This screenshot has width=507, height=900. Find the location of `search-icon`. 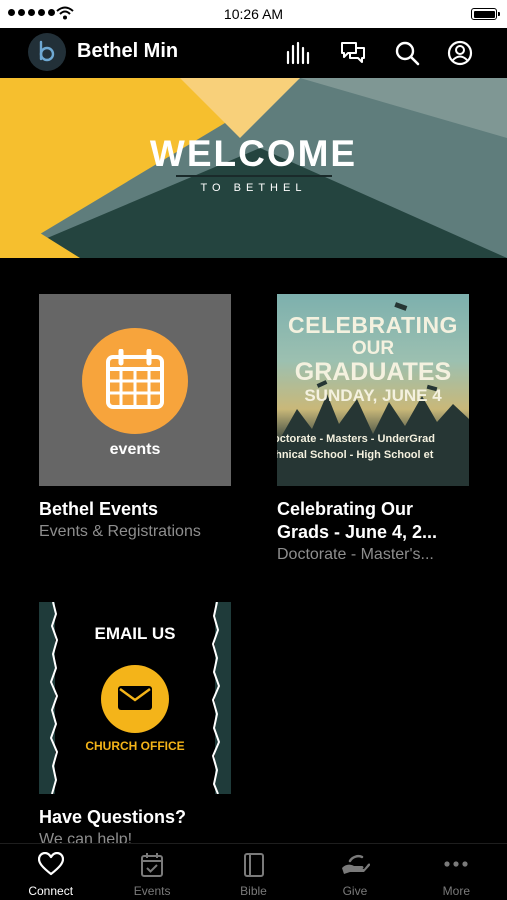

search-icon is located at coordinates (407, 53).